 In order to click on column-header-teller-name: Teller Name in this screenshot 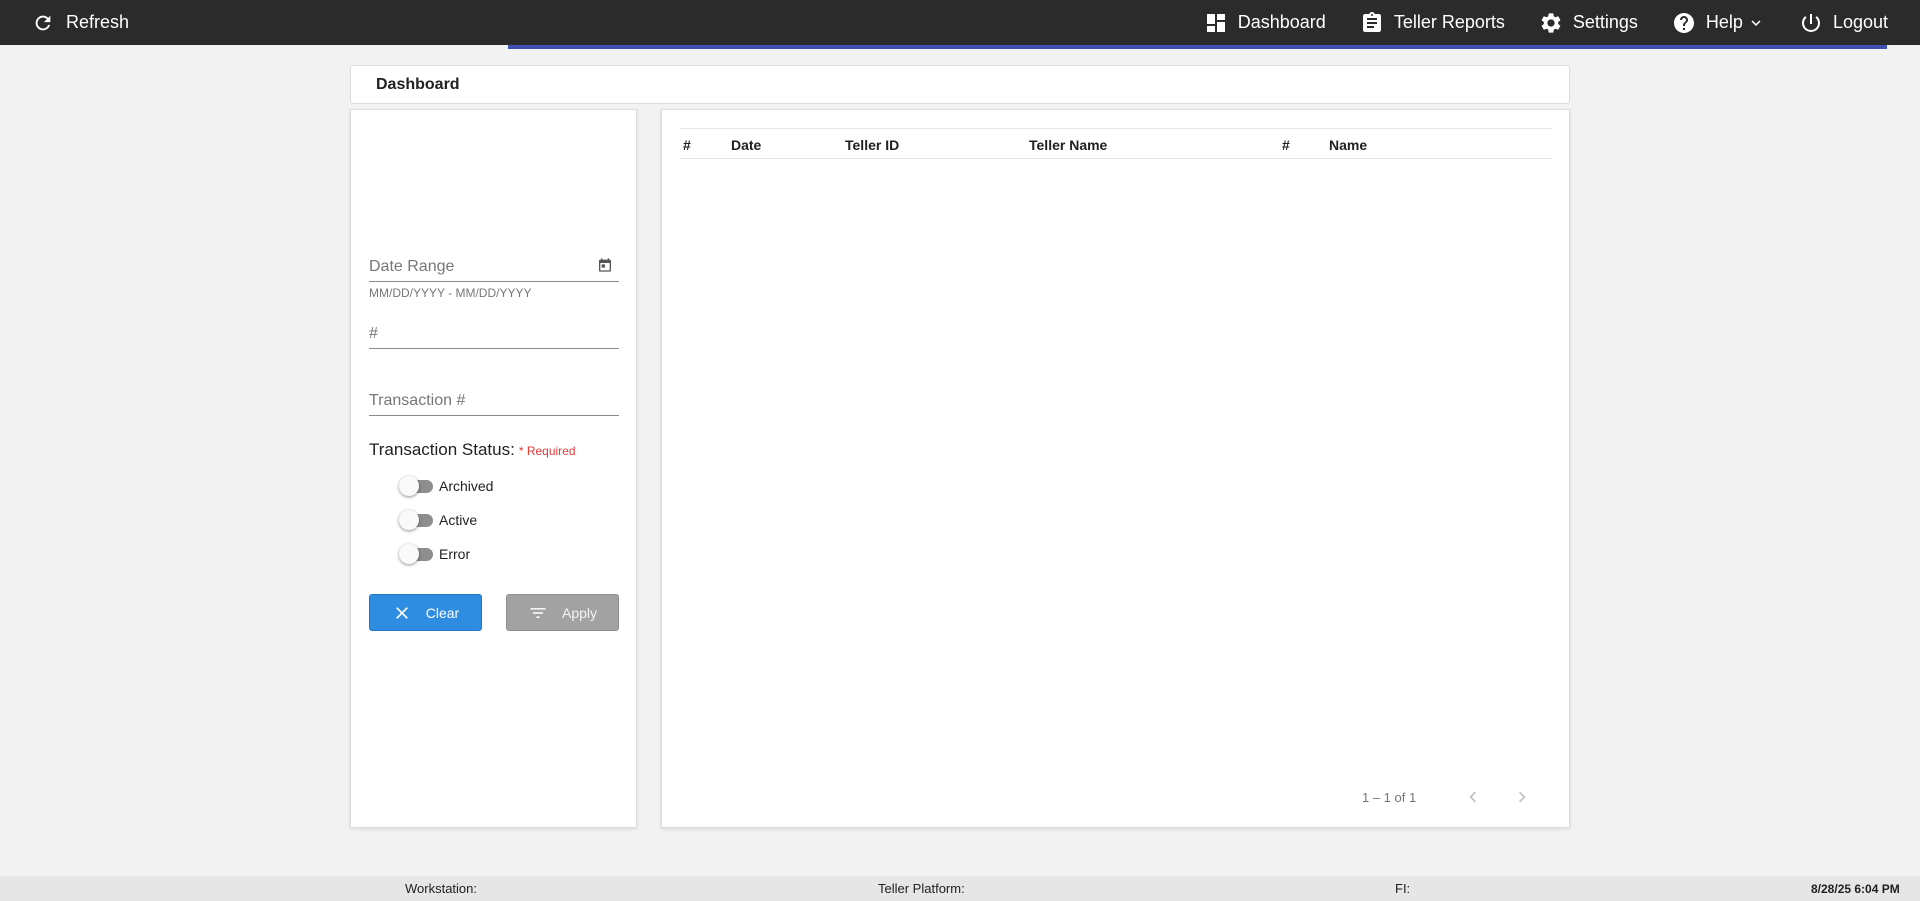, I will do `click(1068, 145)`.